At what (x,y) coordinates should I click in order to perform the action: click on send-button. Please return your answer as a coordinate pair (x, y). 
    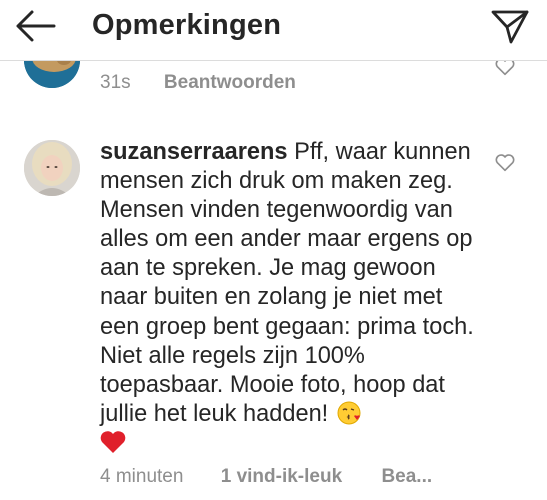
    Looking at the image, I should click on (510, 26).